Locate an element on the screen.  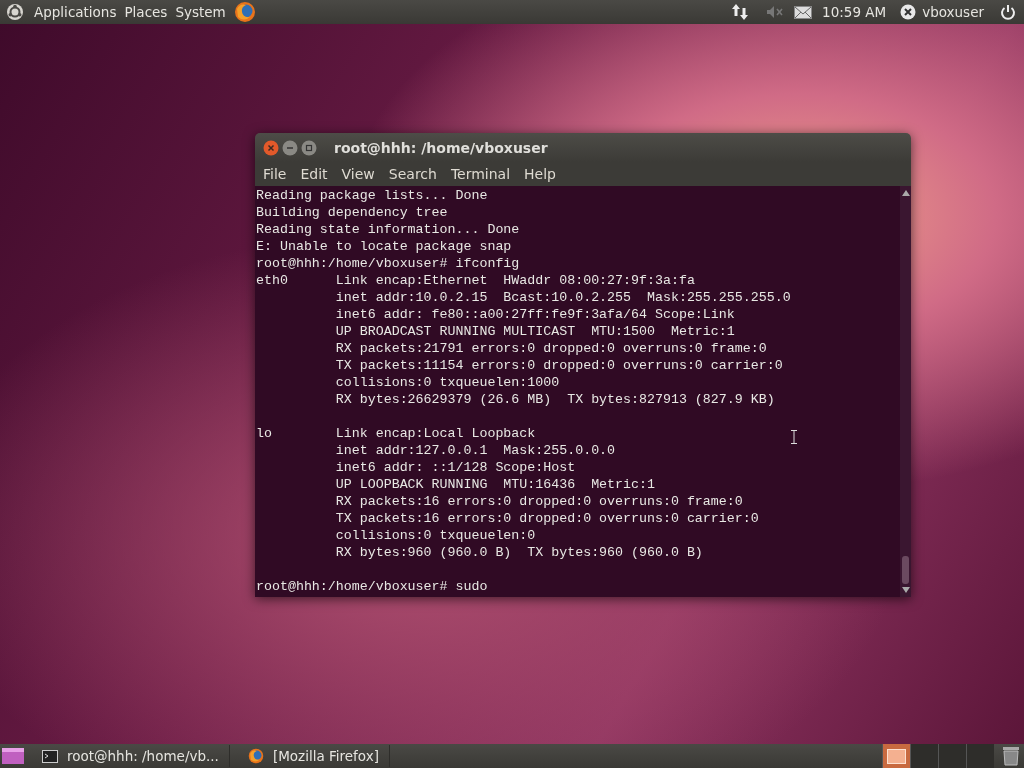
terminal-line: root@hhh:/home/vboxuser# sudo is located at coordinates (372, 586).